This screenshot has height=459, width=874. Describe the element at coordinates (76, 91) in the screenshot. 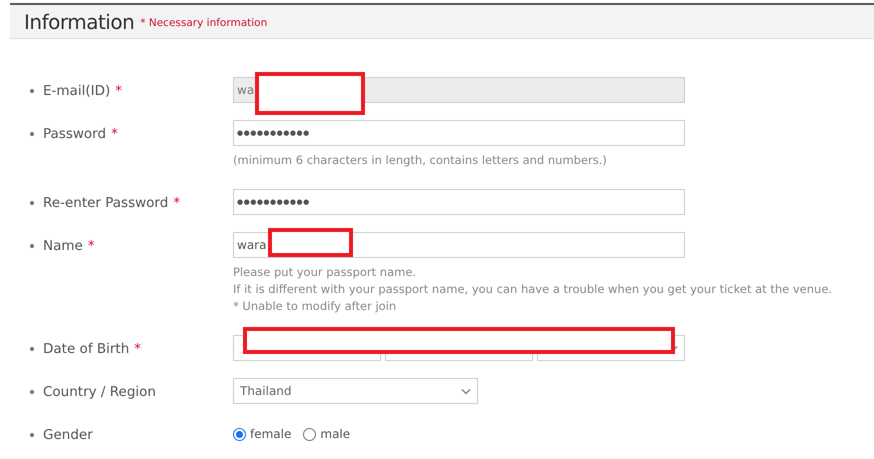

I see `field-label: E-mail(ID)` at that location.